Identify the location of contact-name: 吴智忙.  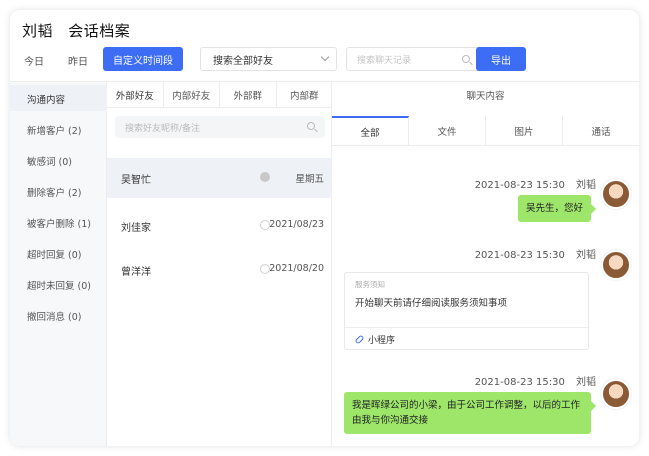
(136, 180).